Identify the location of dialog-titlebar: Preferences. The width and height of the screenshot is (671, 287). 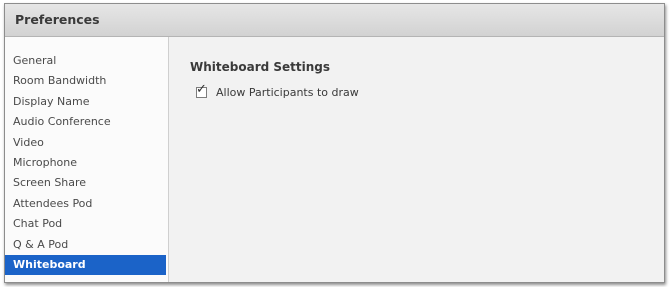
(334, 20).